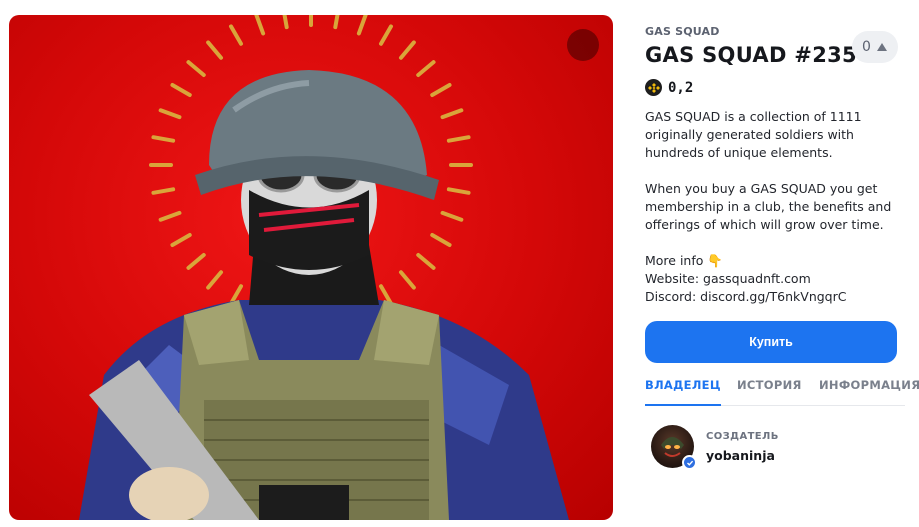  What do you see at coordinates (881, 47) in the screenshot?
I see `triangle-up-icon` at bounding box center [881, 47].